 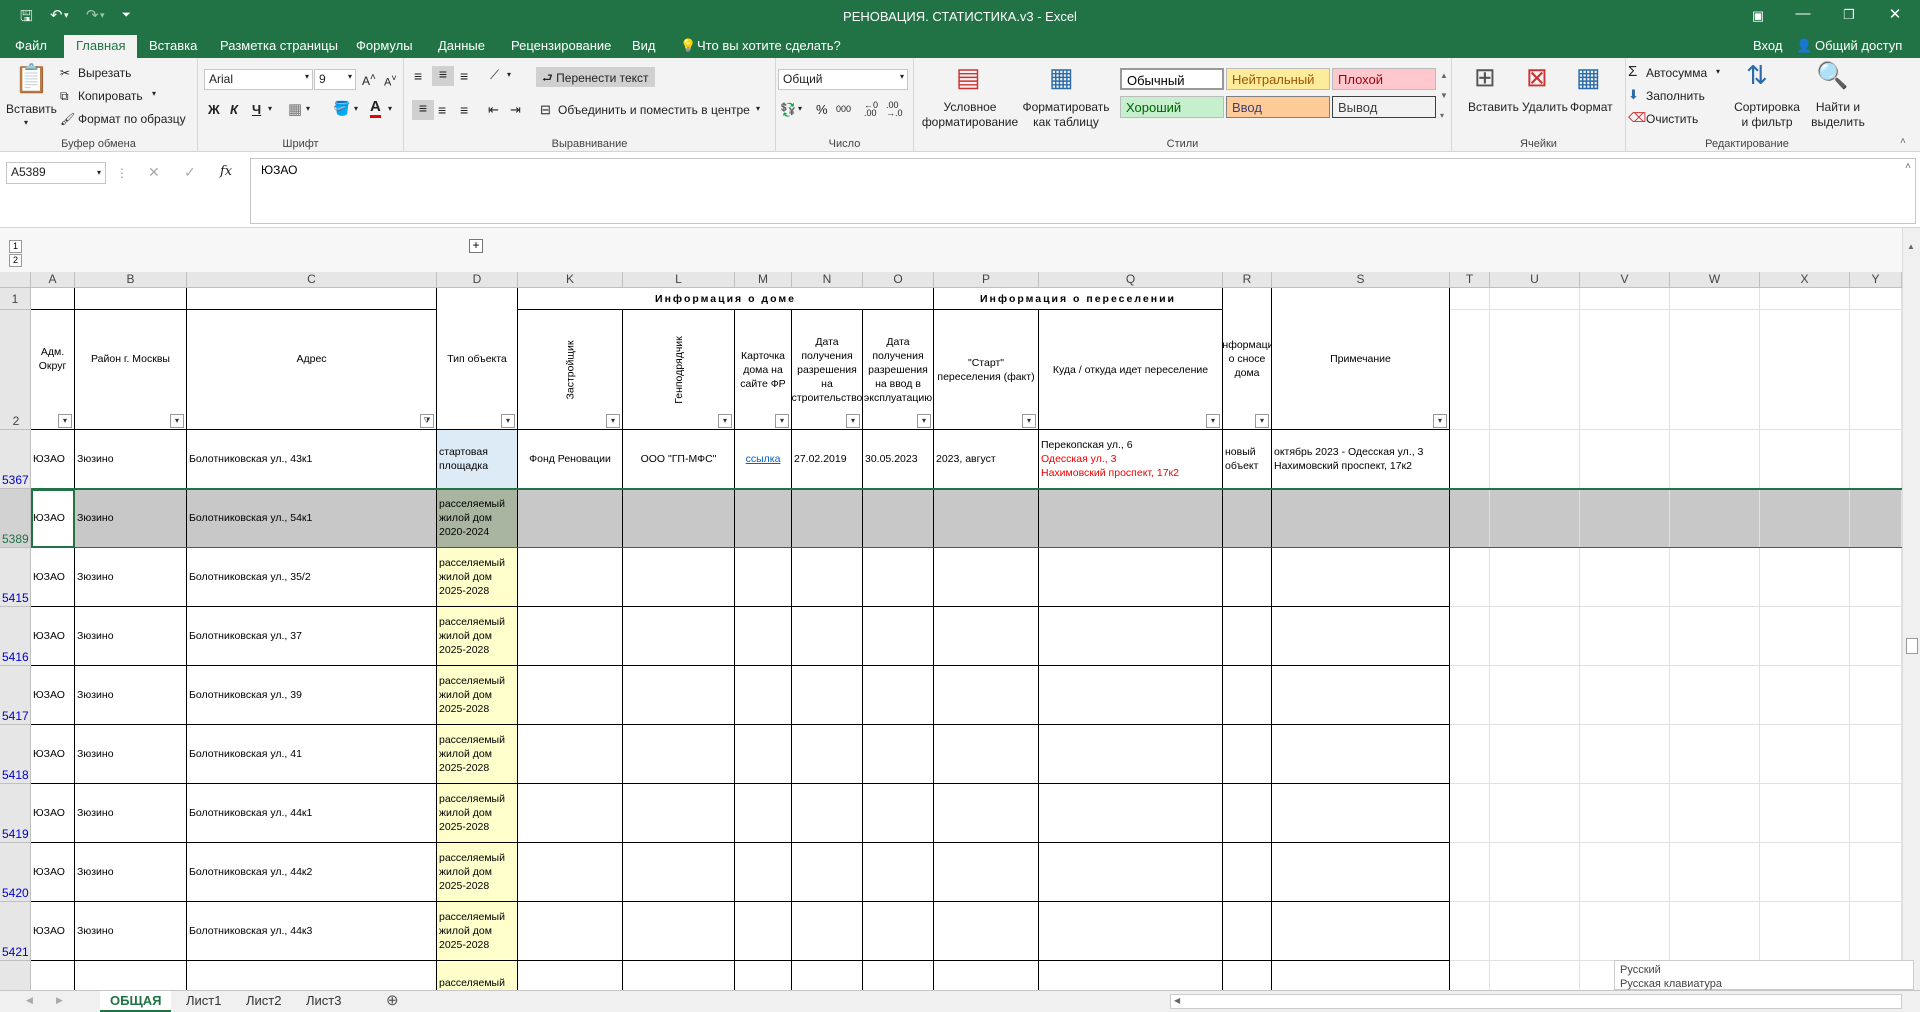 I want to click on bold-button: Ж, so click(x=214, y=109).